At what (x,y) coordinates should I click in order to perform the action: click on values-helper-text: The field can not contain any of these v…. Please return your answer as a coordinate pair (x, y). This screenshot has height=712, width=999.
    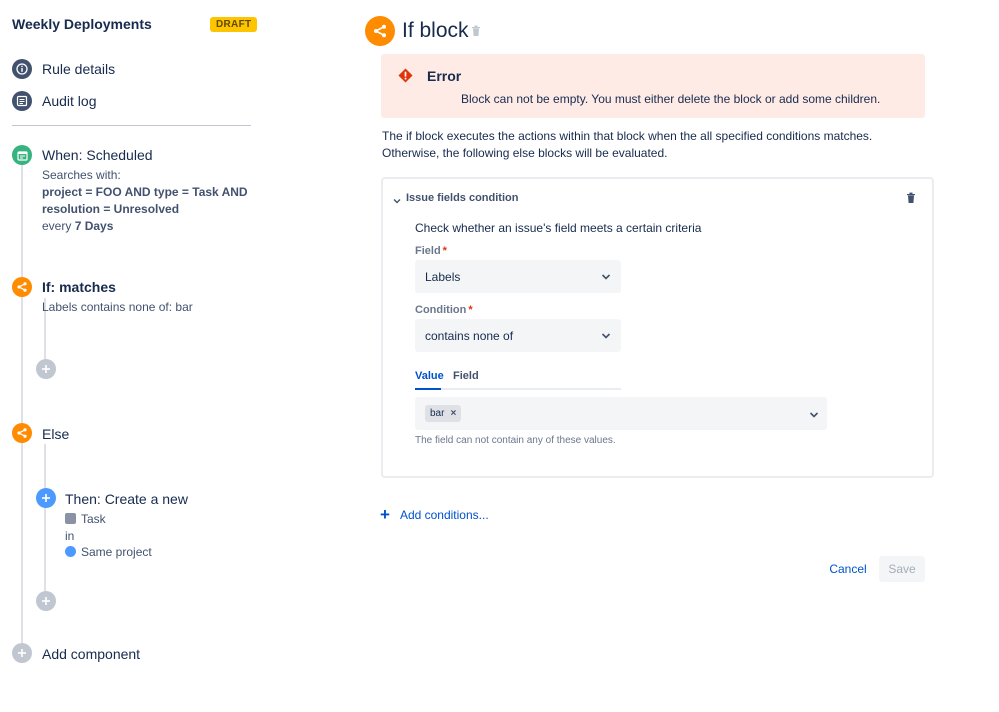
    Looking at the image, I should click on (515, 440).